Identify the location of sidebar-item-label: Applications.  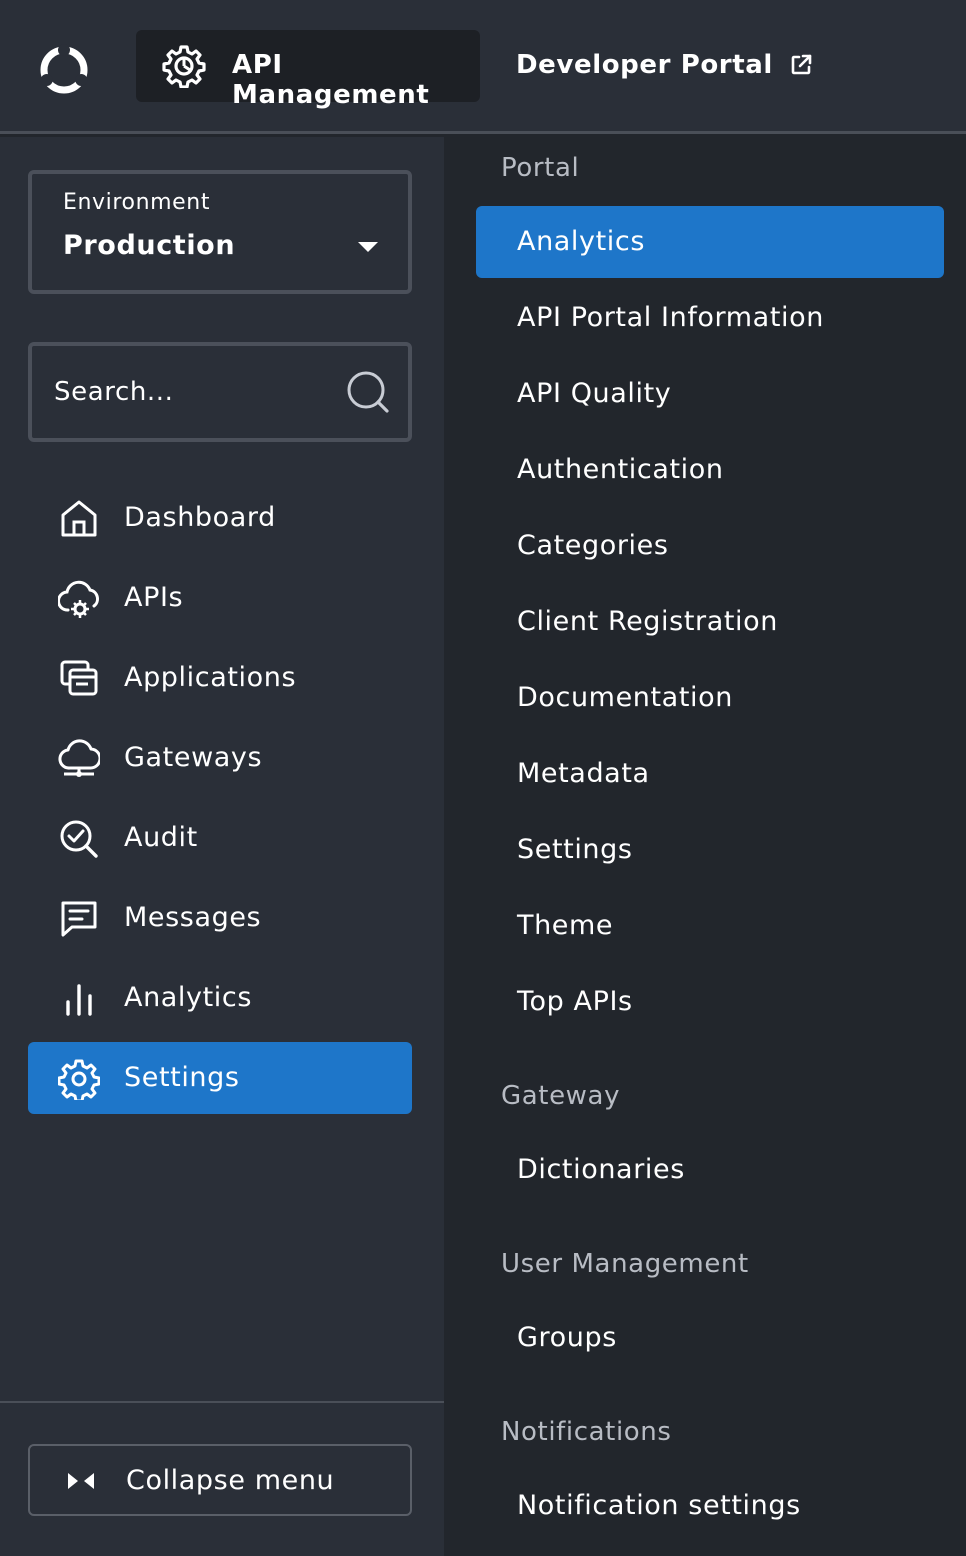
(210, 677).